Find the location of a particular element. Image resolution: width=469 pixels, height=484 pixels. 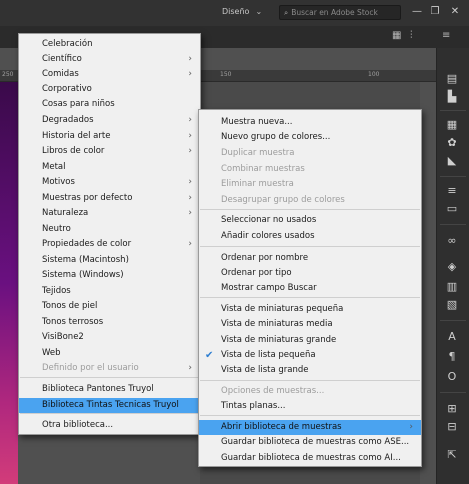

library-item-muestras-por-defecto: Muestras por defecto › is located at coordinates (109, 198).